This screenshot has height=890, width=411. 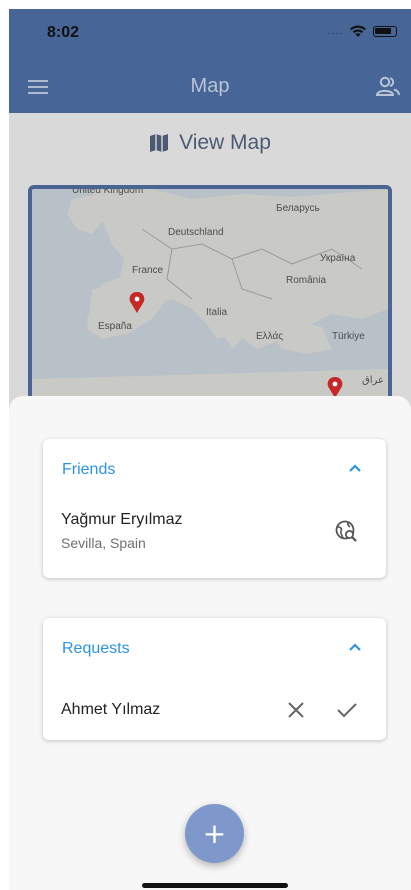 I want to click on requests-card: Requests Ahmet Yılmaz, so click(x=214, y=679).